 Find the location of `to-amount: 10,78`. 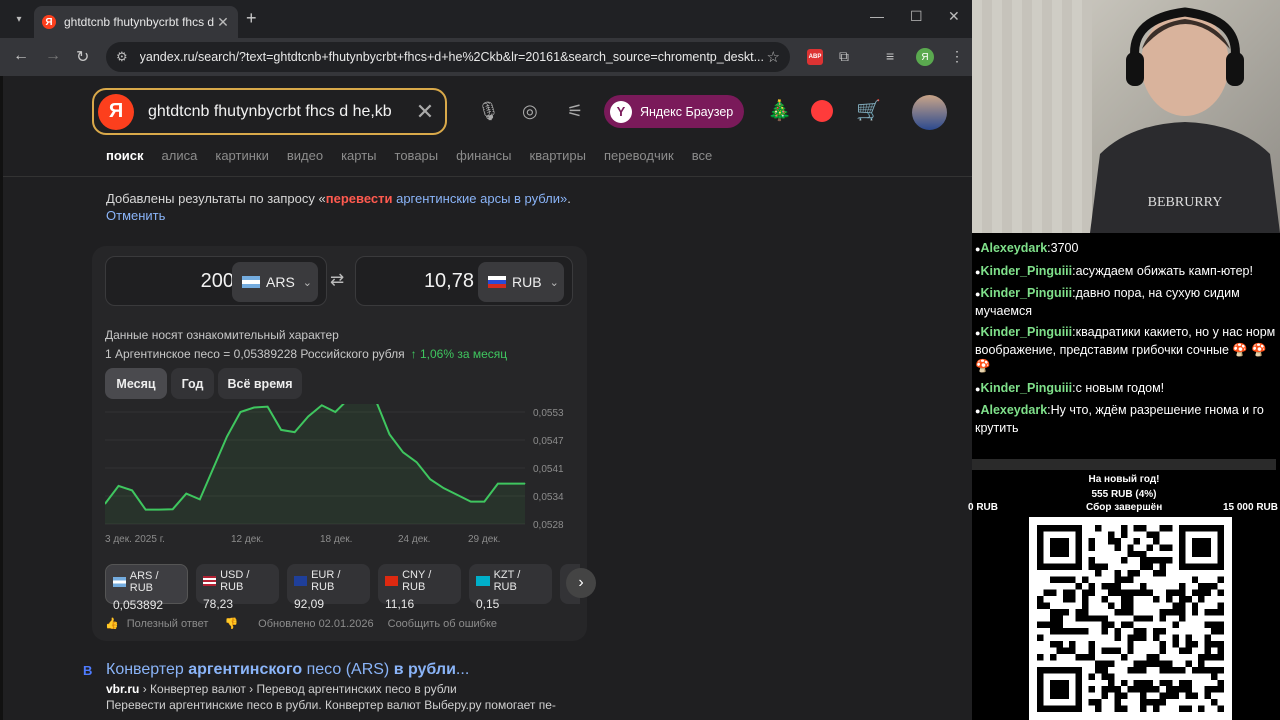

to-amount: 10,78 is located at coordinates (449, 281).